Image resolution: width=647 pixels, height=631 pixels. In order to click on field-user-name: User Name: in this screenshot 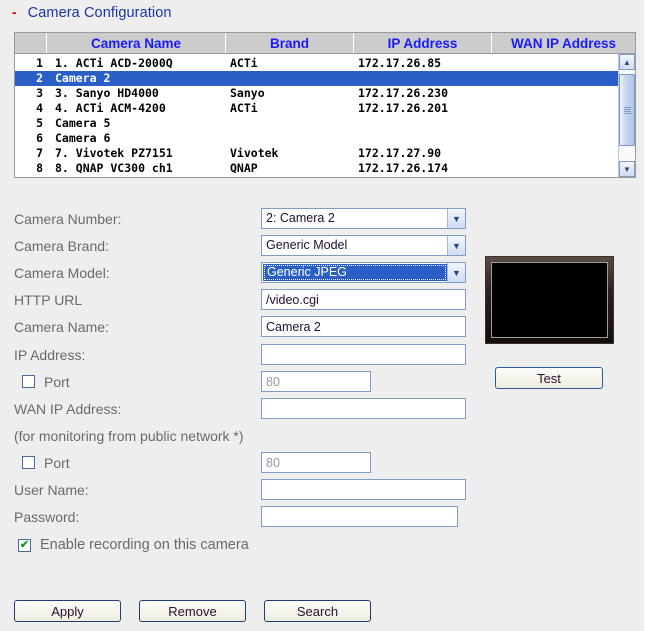, I will do `click(323, 489)`.